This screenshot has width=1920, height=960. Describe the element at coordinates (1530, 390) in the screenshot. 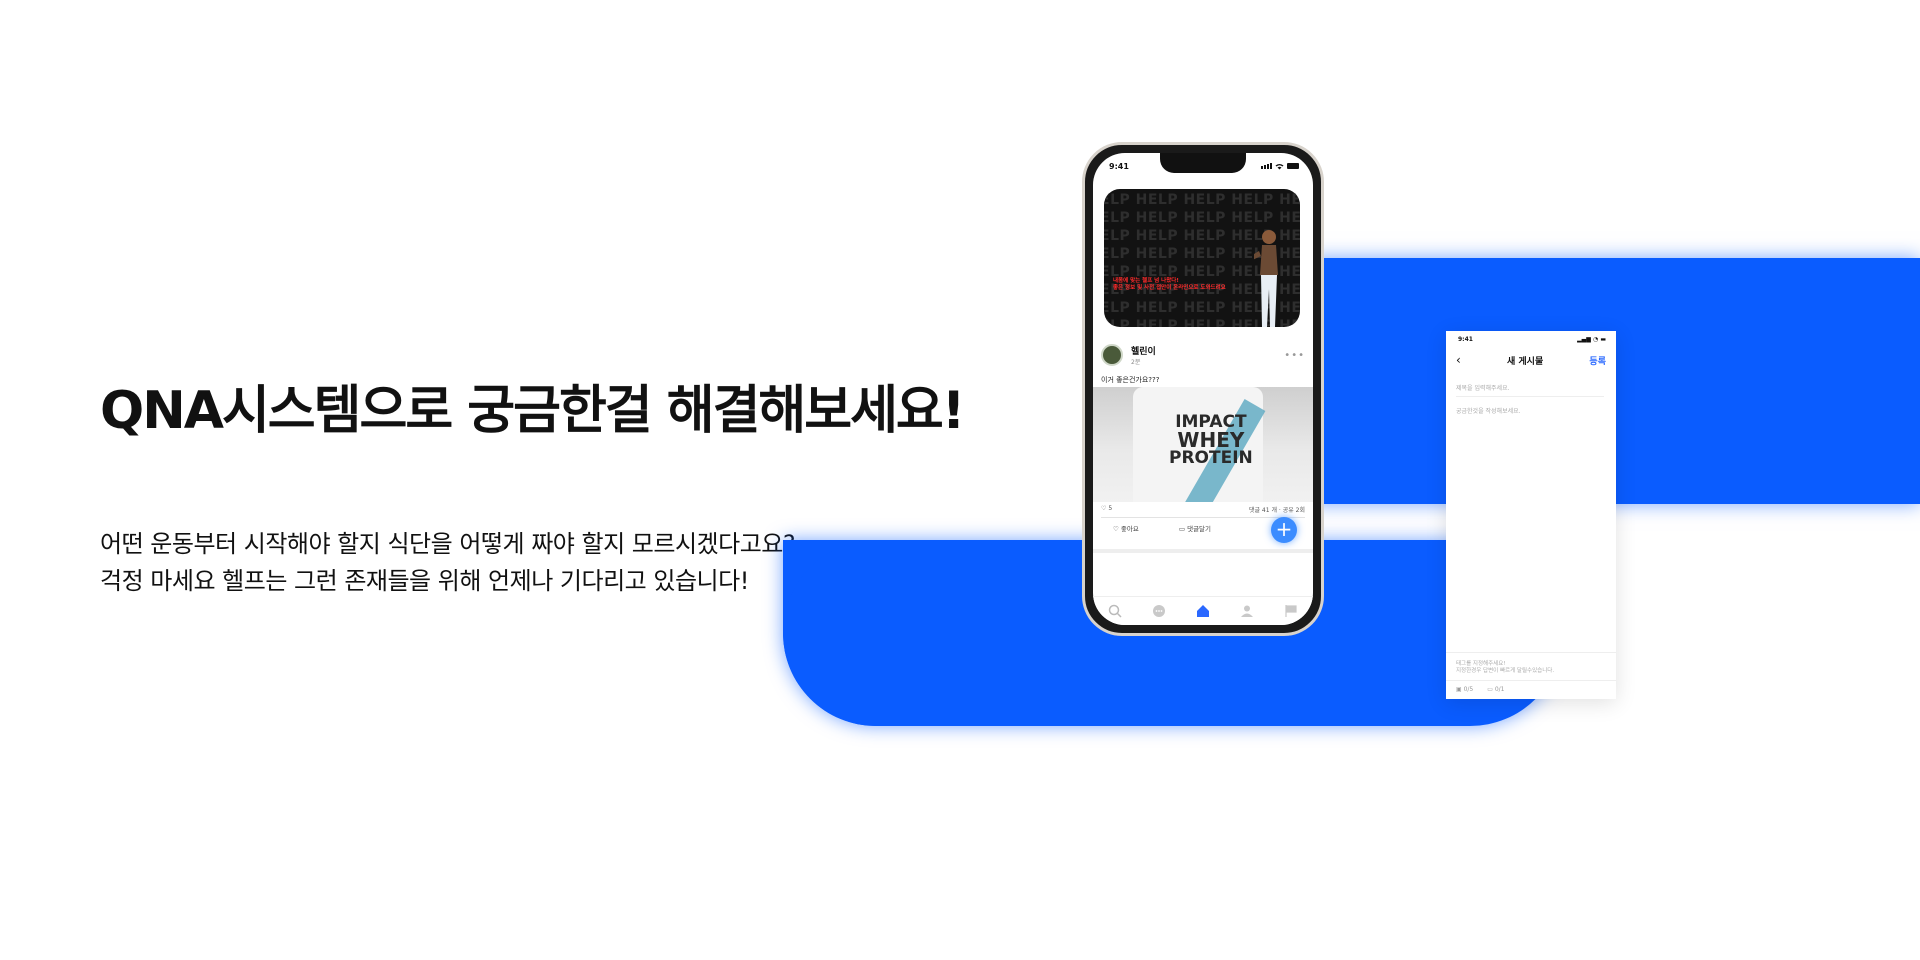

I see `title-input: 제목을 입력해주세요.` at that location.